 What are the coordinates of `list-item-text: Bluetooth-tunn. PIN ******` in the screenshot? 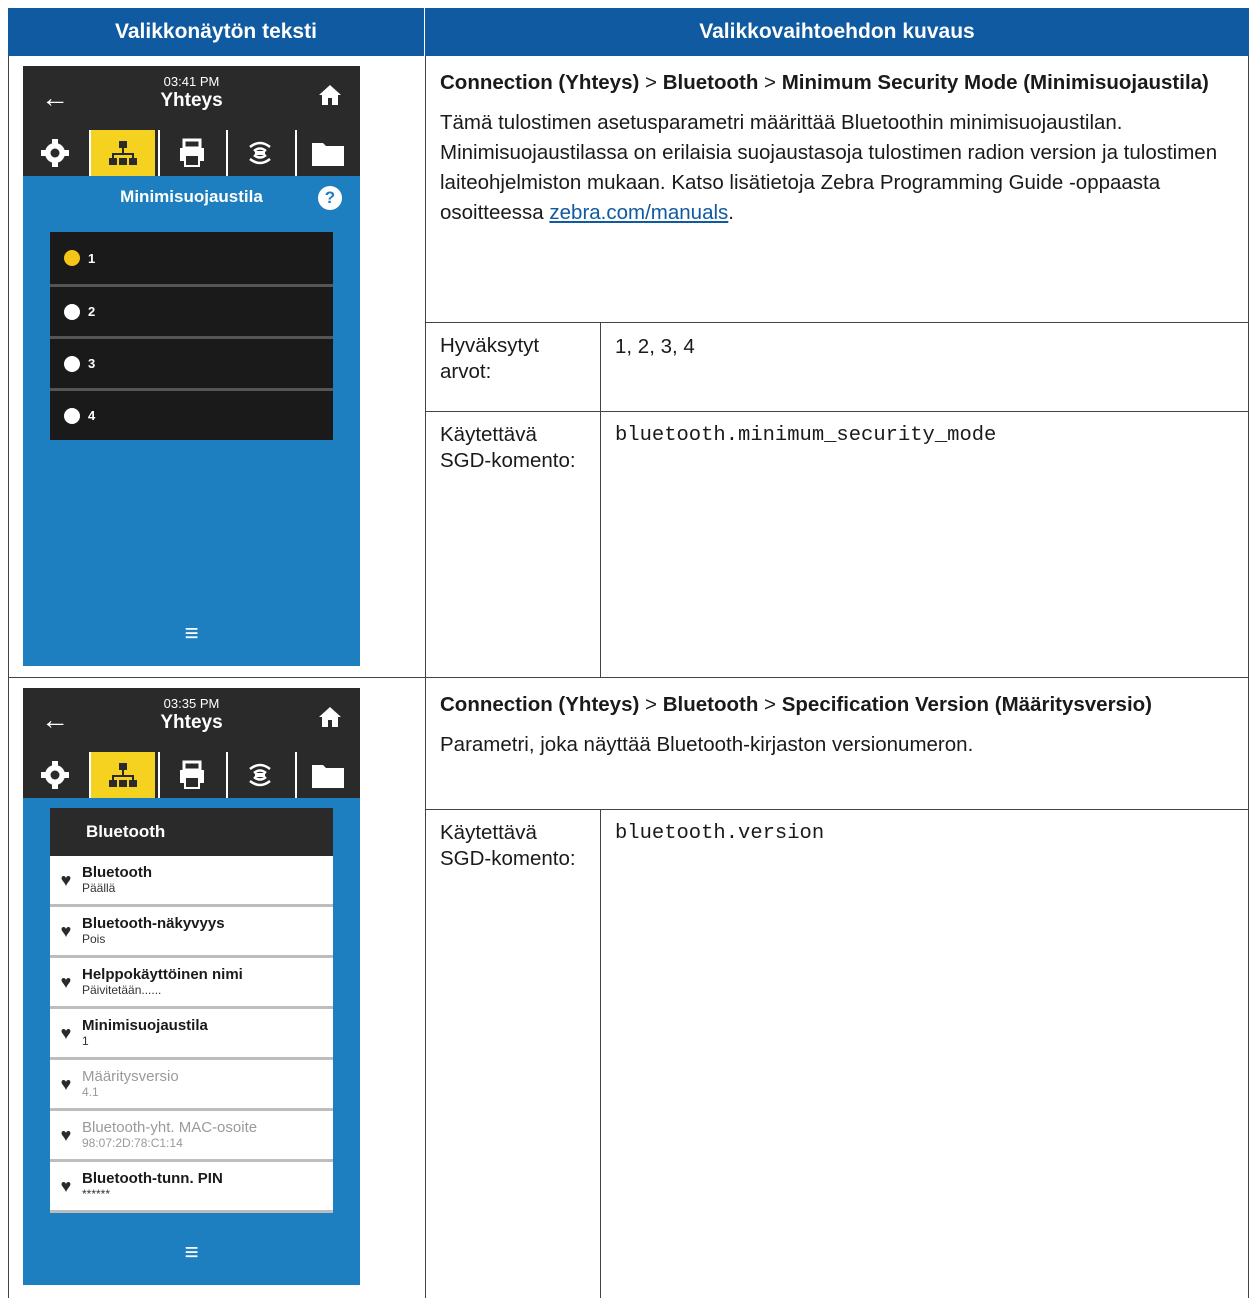 It's located at (152, 1186).